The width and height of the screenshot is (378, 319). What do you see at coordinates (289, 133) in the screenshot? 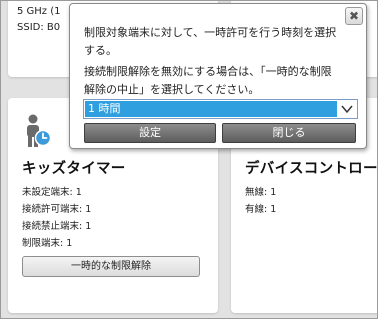
I see `close-button: 閉じる` at bounding box center [289, 133].